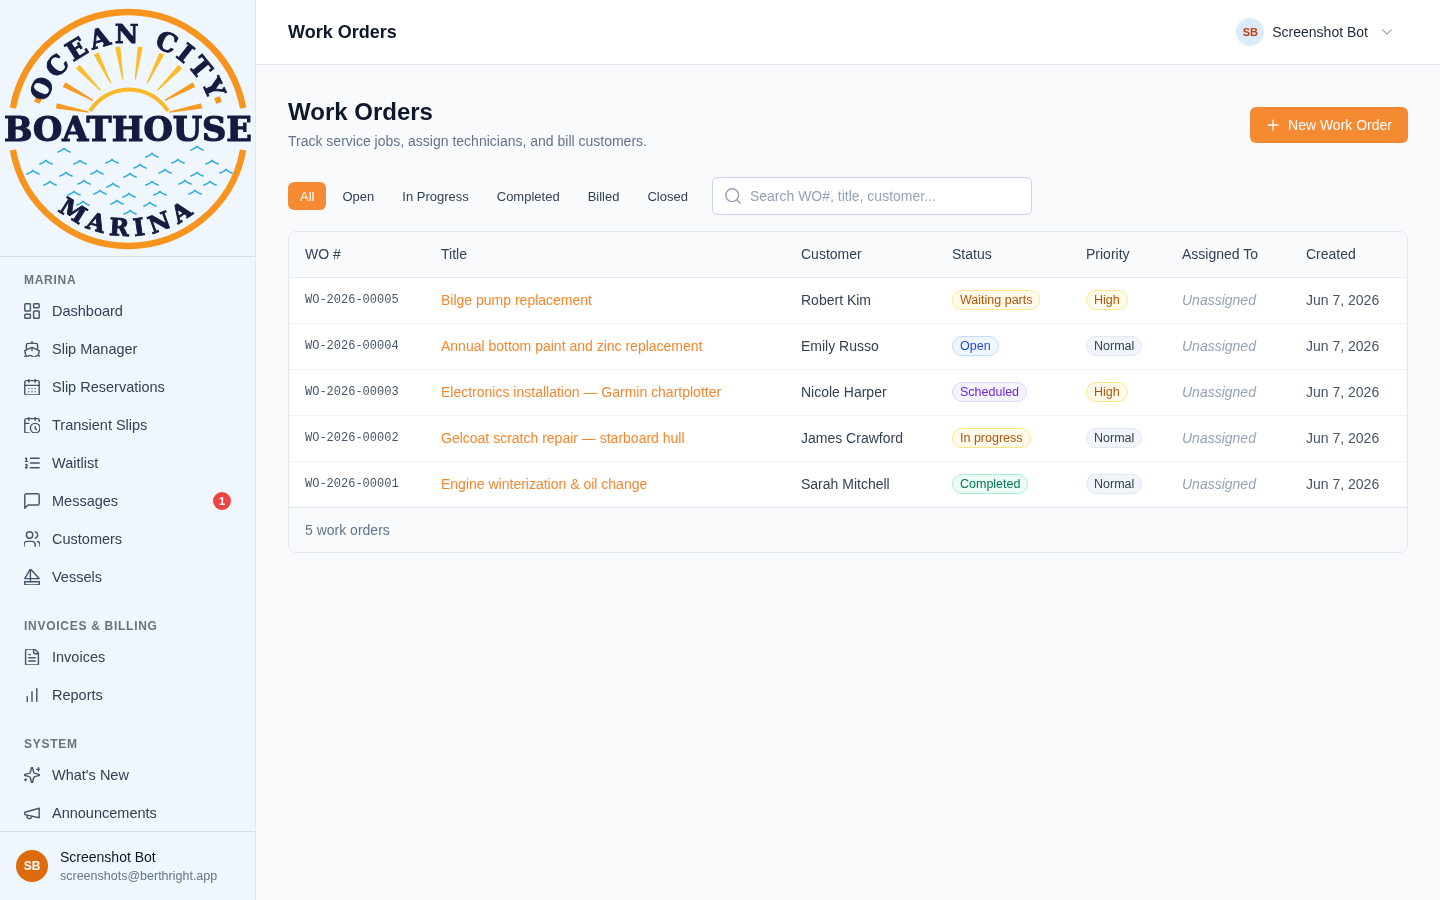 The image size is (1440, 900). What do you see at coordinates (1273, 125) in the screenshot?
I see `plus-icon` at bounding box center [1273, 125].